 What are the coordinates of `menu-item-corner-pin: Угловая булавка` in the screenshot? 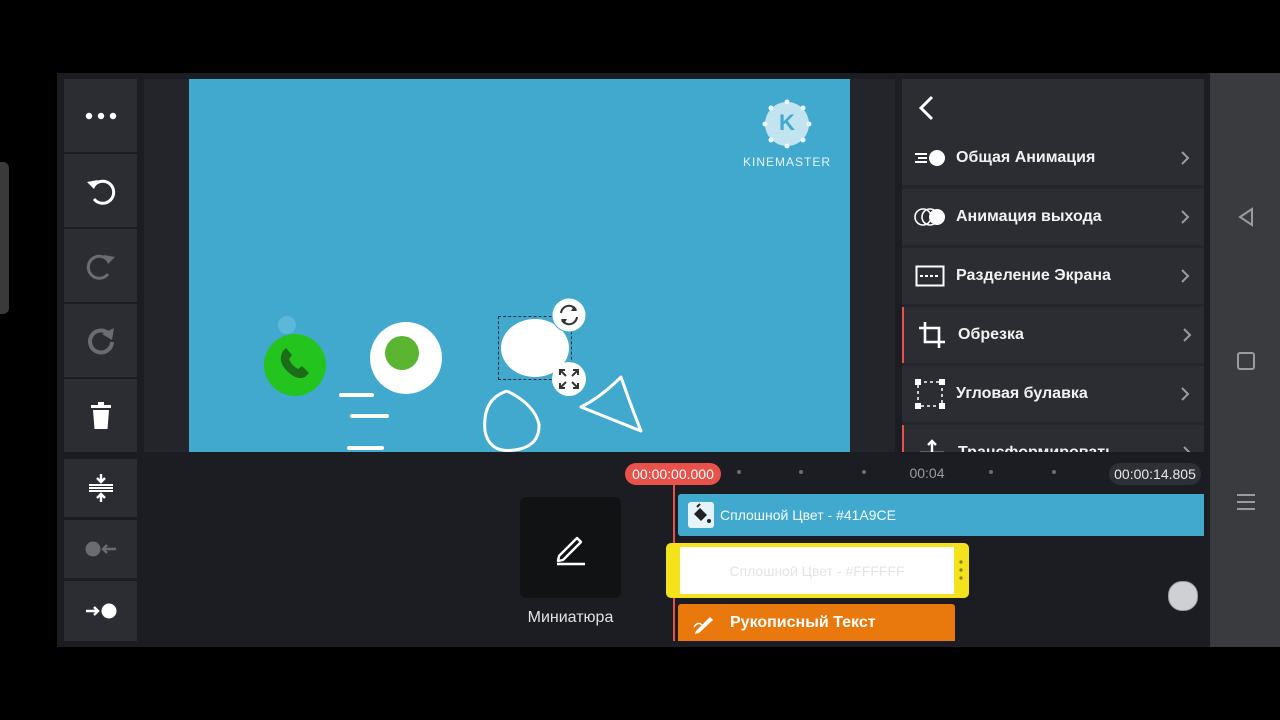 It's located at (1053, 394).